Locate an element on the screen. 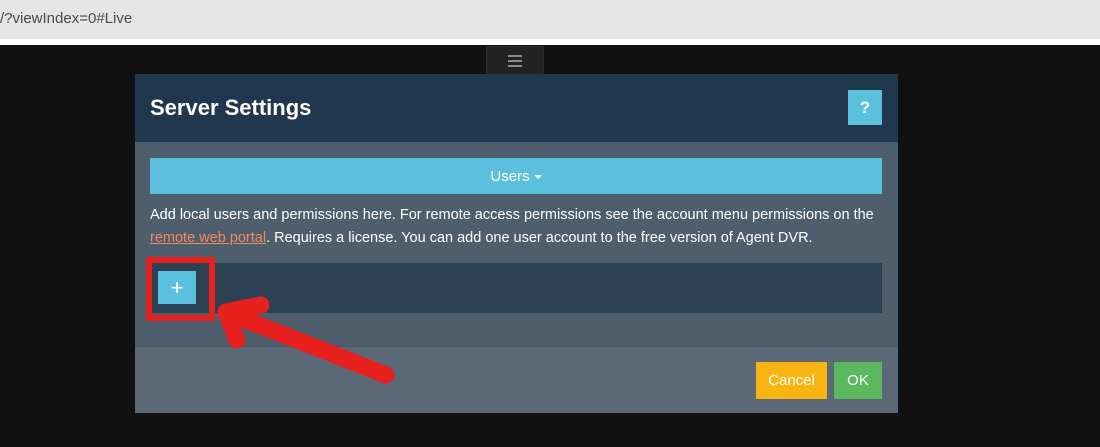  red-arrow-annotation is located at coordinates (306, 340).